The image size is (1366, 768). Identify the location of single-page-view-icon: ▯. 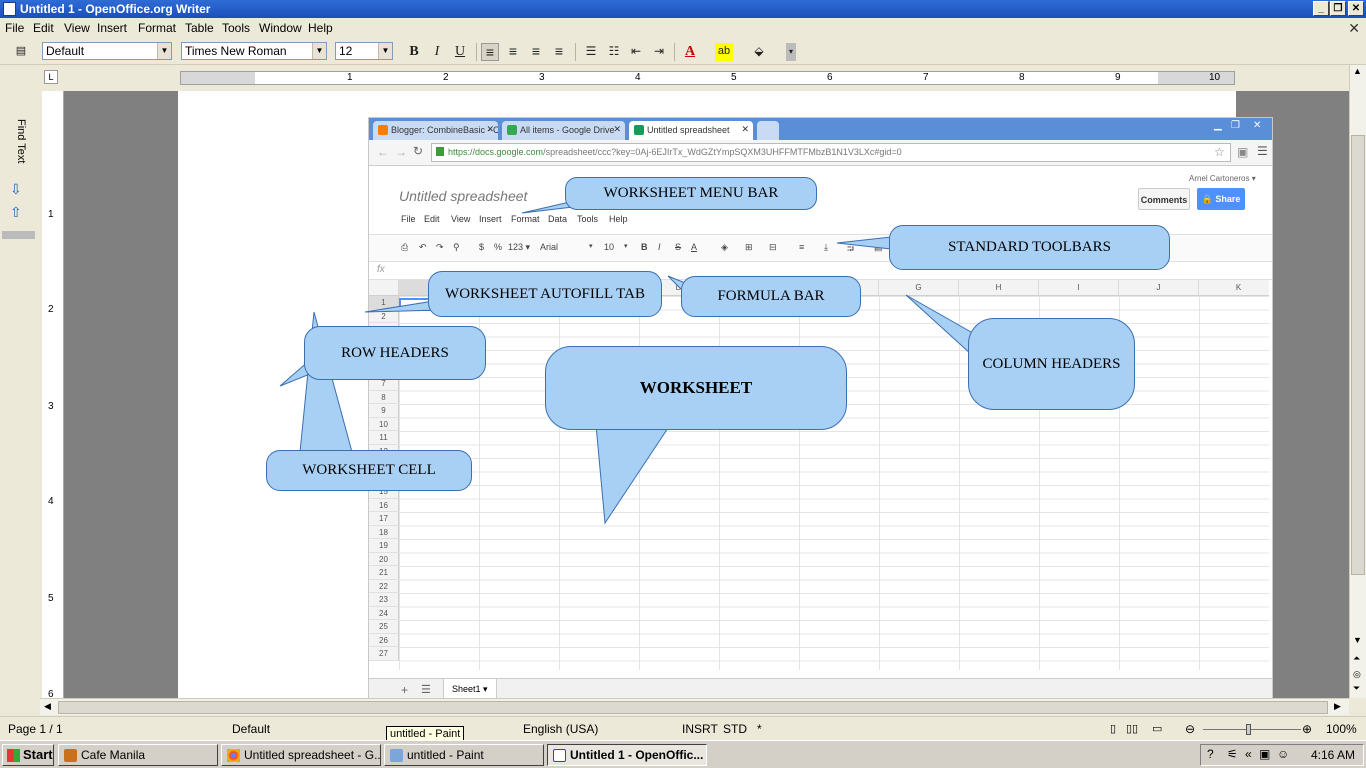
(1113, 728).